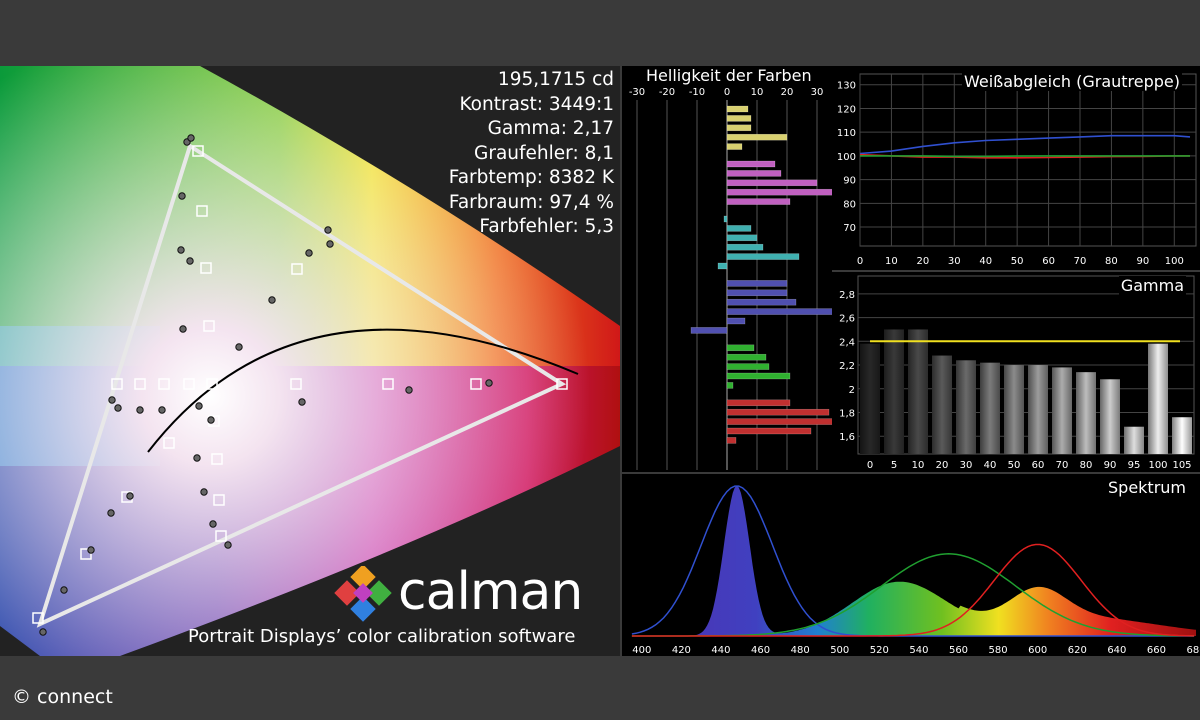  What do you see at coordinates (1156, 650) in the screenshot?
I see `x-tick-label: 660` at bounding box center [1156, 650].